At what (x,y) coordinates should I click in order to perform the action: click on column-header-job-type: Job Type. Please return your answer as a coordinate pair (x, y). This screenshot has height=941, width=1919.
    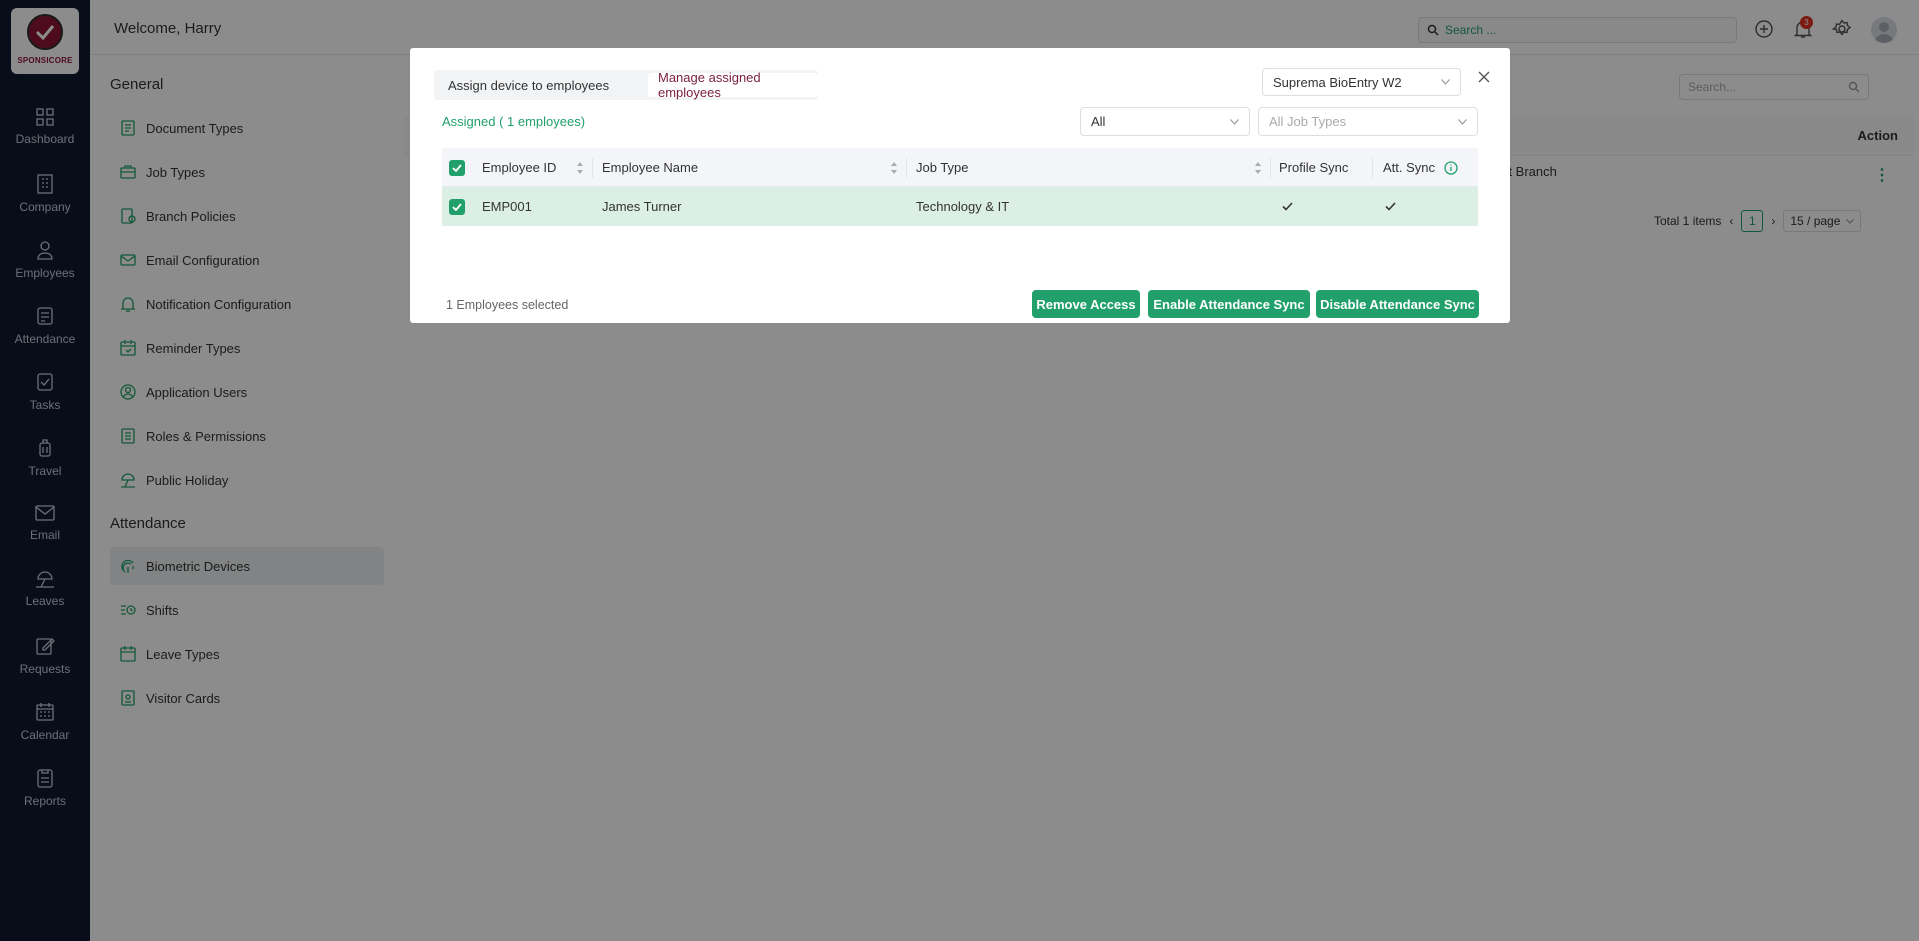
    Looking at the image, I should click on (942, 167).